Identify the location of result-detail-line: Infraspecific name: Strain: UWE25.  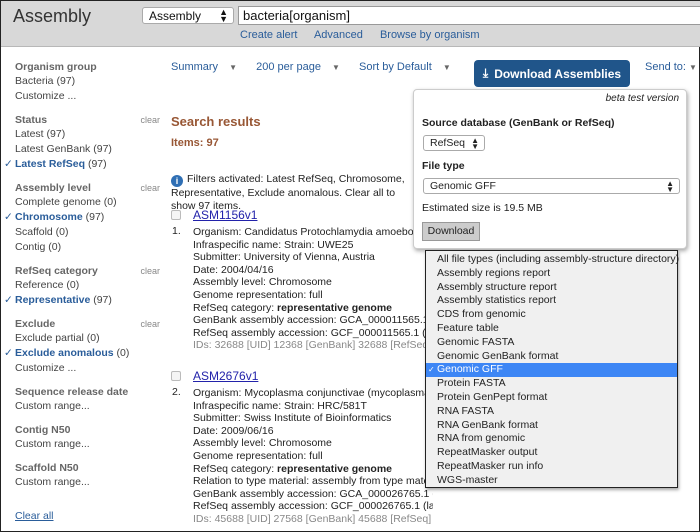
(273, 244).